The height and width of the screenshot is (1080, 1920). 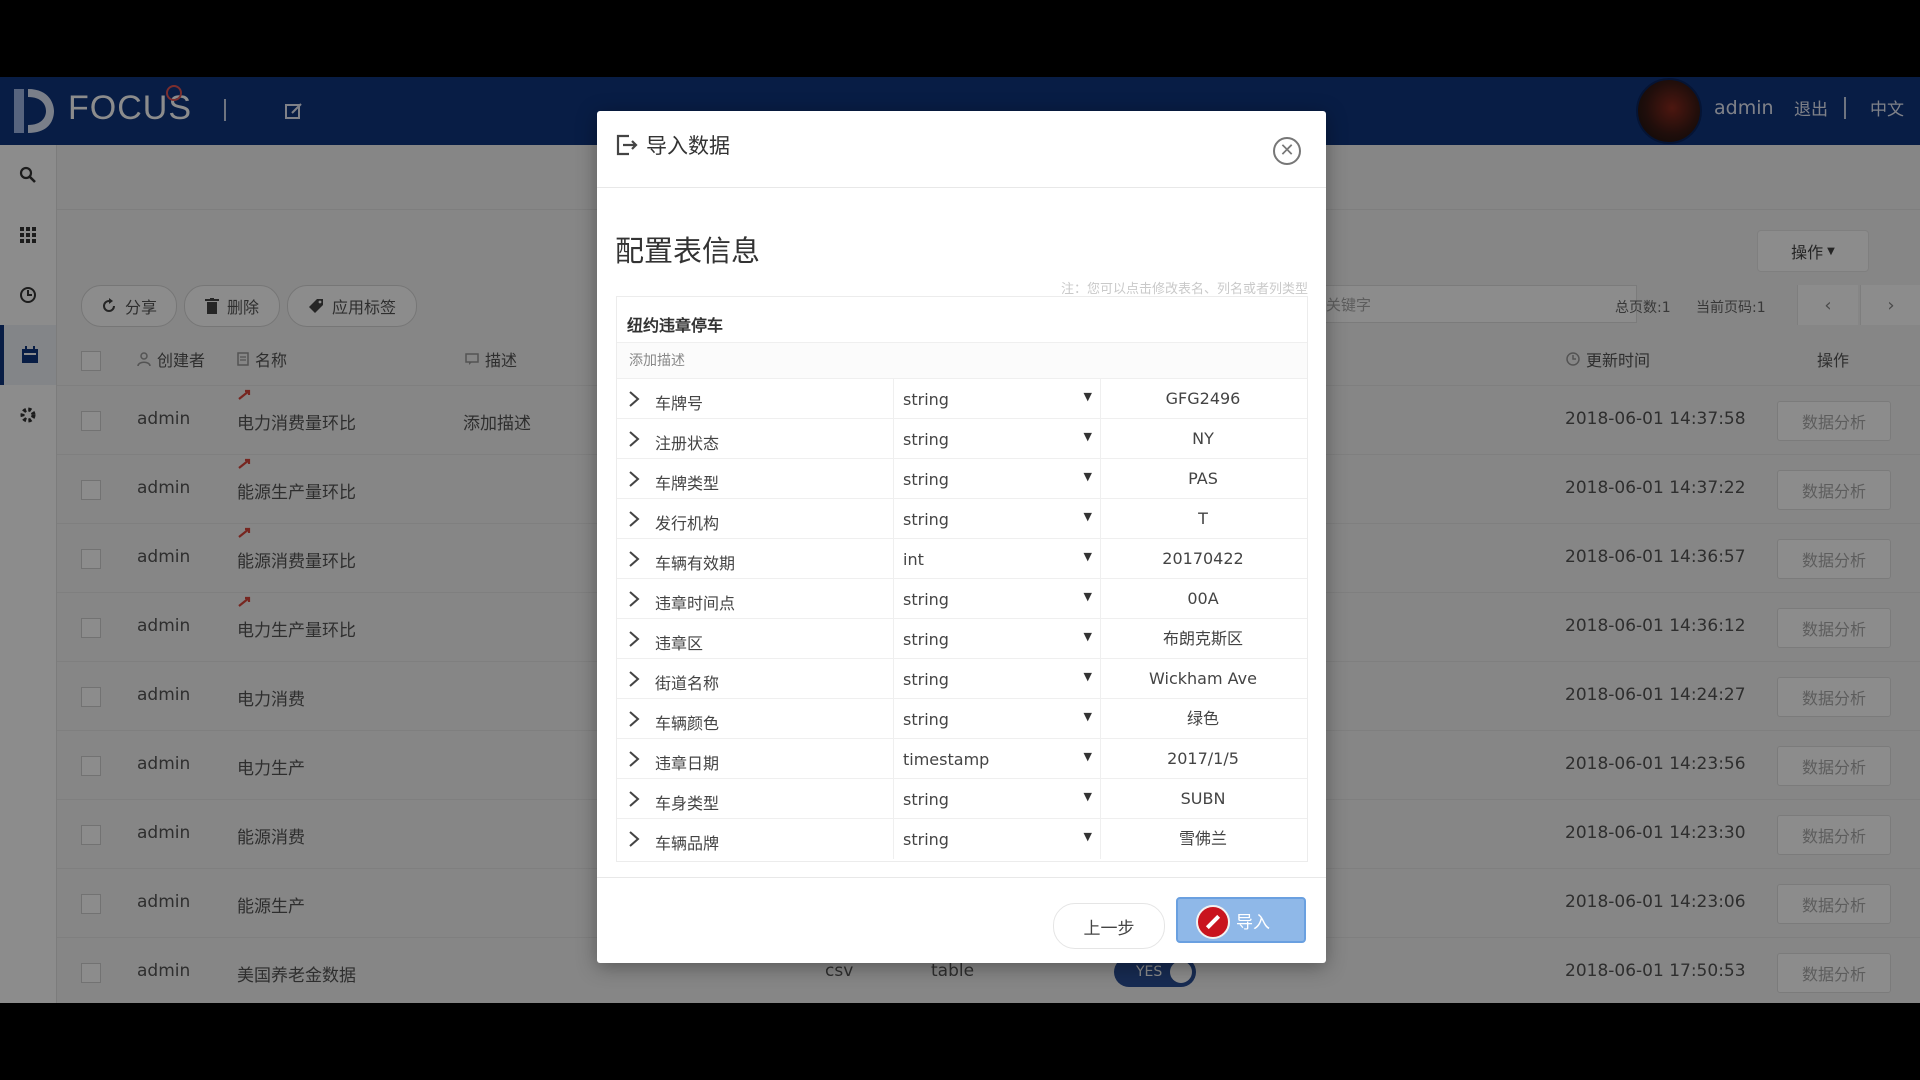 I want to click on field-sample: 布朗克斯区, so click(x=1202, y=638).